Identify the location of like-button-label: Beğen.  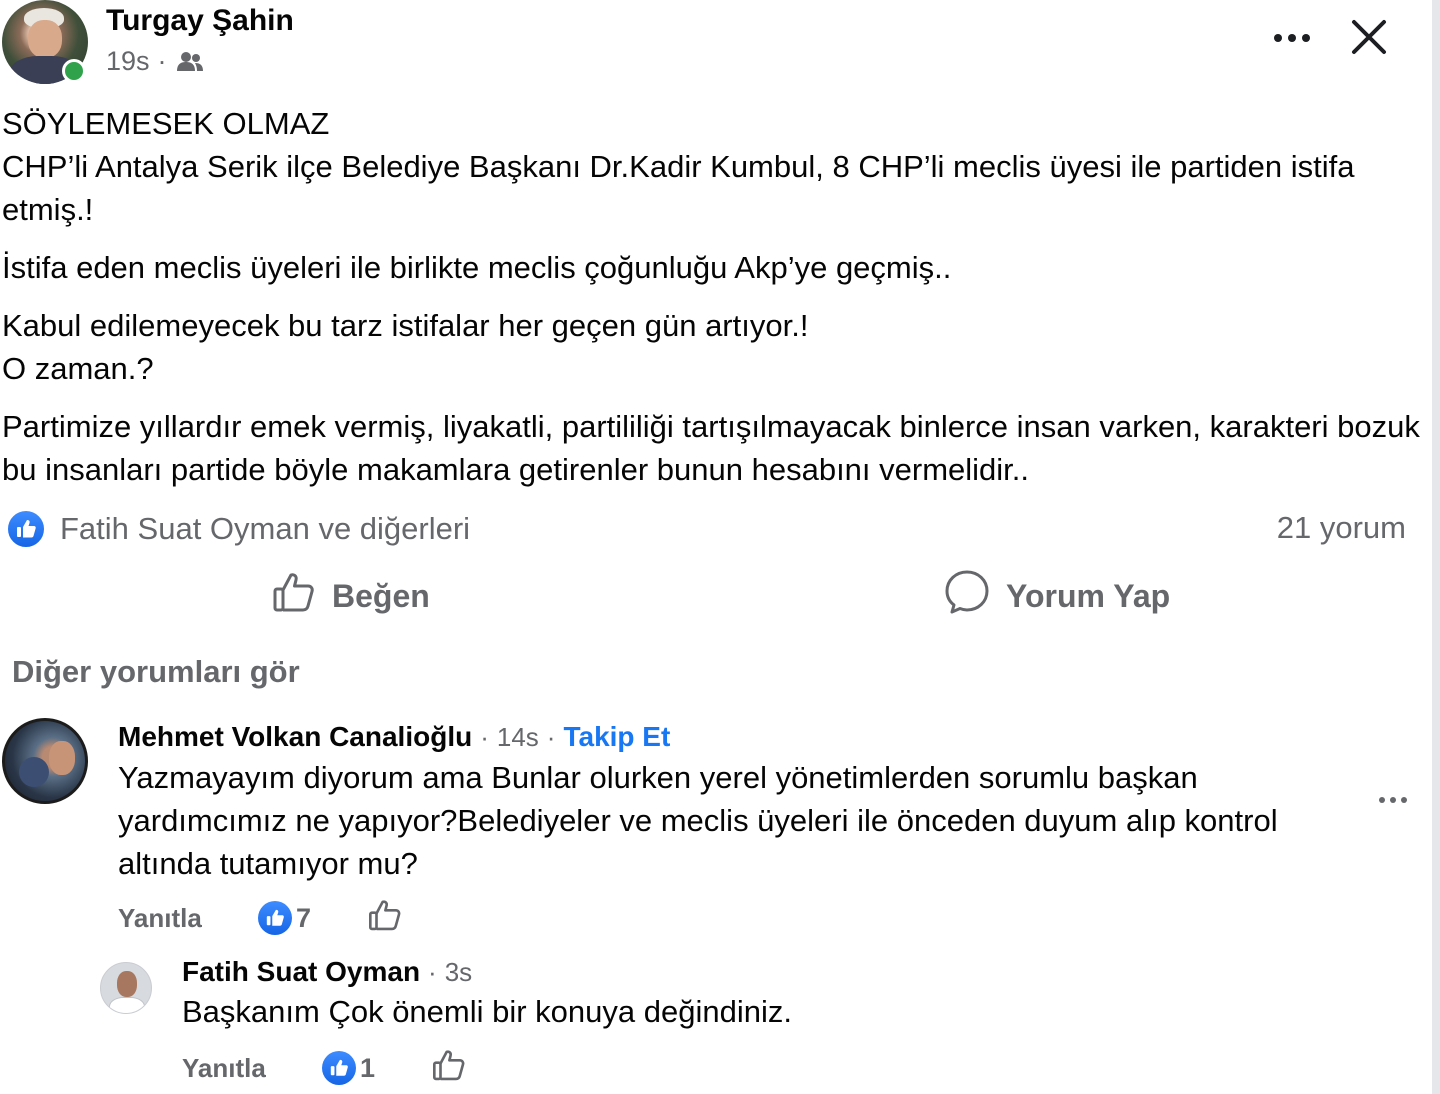
(381, 595).